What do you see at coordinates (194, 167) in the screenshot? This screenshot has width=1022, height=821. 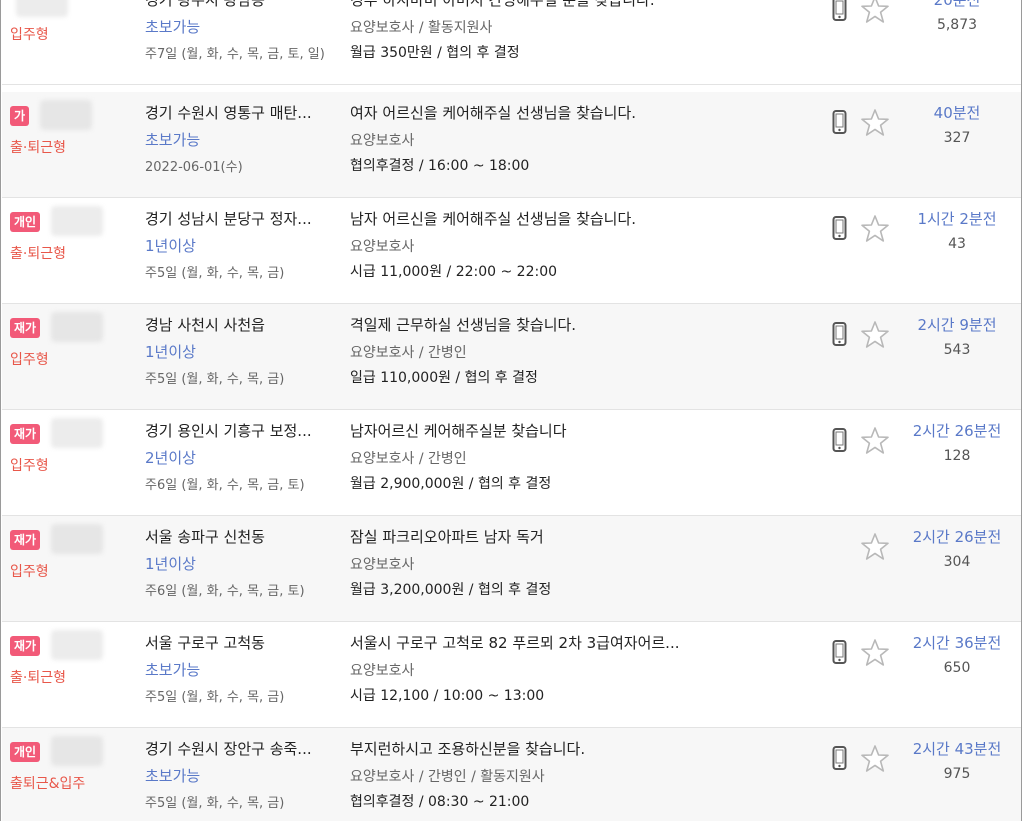 I see `work-days-text: 2022-06-01(수)` at bounding box center [194, 167].